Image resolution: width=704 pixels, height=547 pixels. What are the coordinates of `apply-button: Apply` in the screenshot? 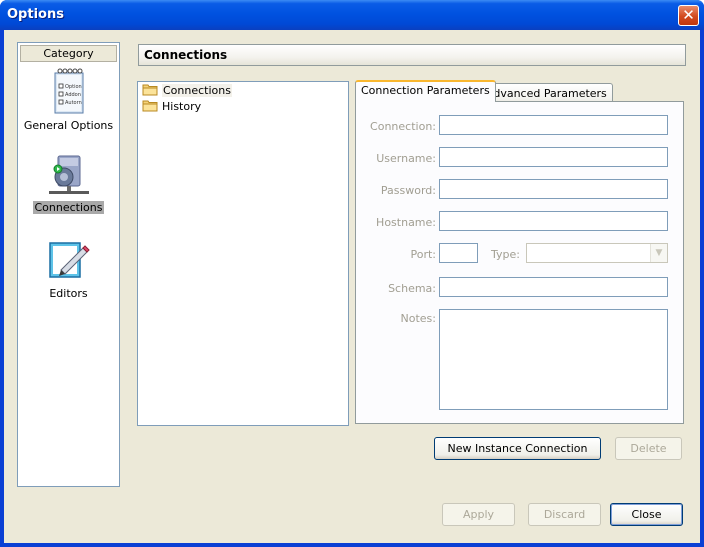 It's located at (478, 514).